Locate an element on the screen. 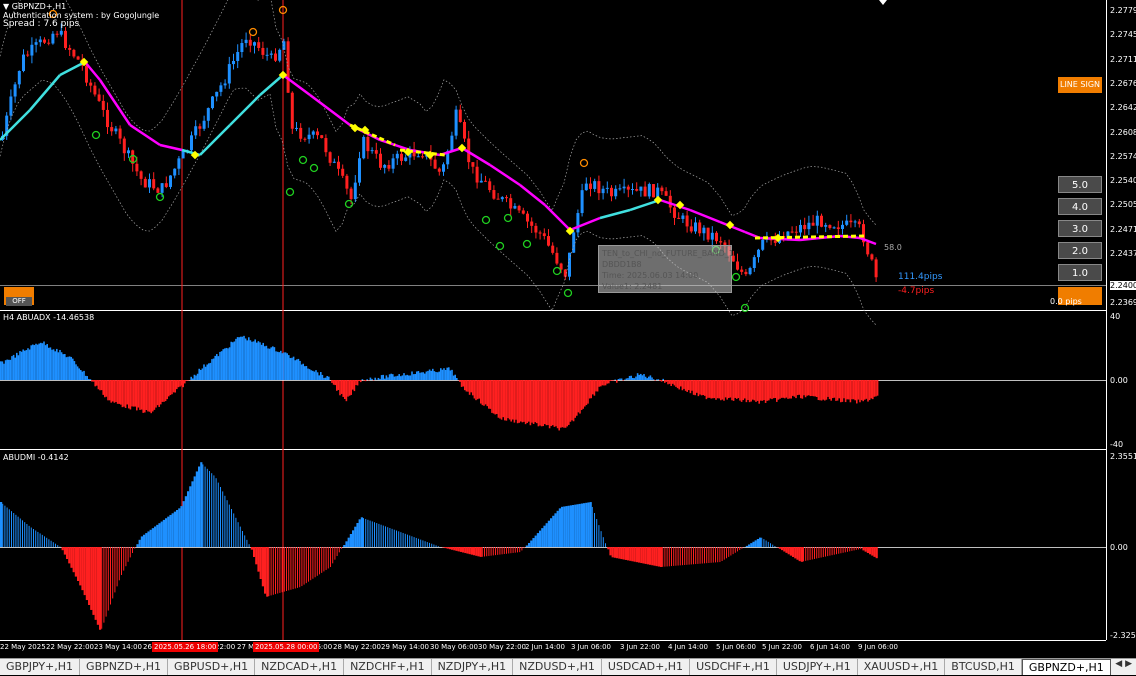 The height and width of the screenshot is (676, 1136). symbol-tab: GBPUSD+,H1 is located at coordinates (211, 667).